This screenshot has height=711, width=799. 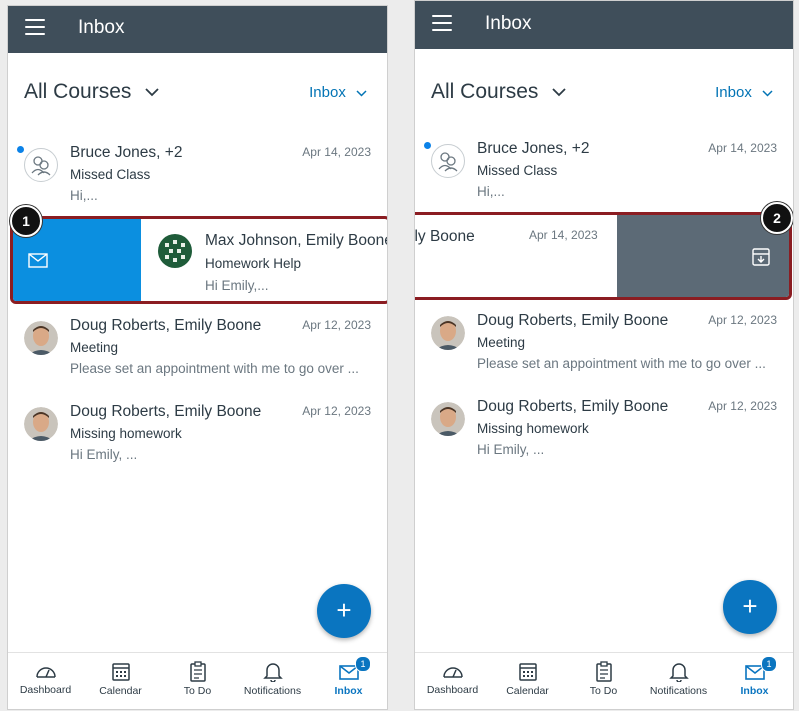 I want to click on callout-marker-2: 2, so click(x=777, y=218).